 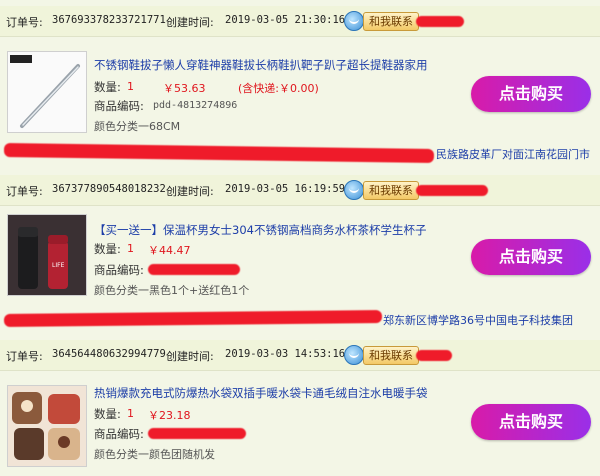 What do you see at coordinates (109, 189) in the screenshot?
I see `order-number: 367377890548018232` at bounding box center [109, 189].